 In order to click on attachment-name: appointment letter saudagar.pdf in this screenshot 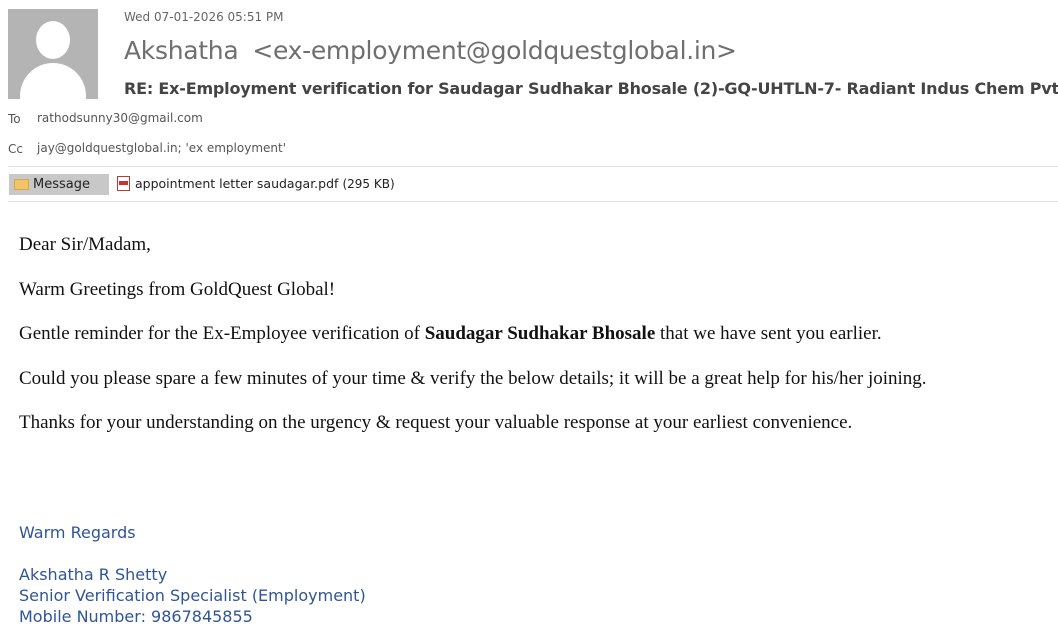, I will do `click(237, 183)`.